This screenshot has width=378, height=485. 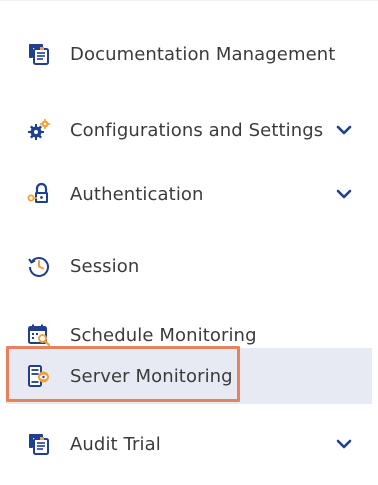 What do you see at coordinates (163, 335) in the screenshot?
I see `sidebar-item-label: Schedule Monitoring` at bounding box center [163, 335].